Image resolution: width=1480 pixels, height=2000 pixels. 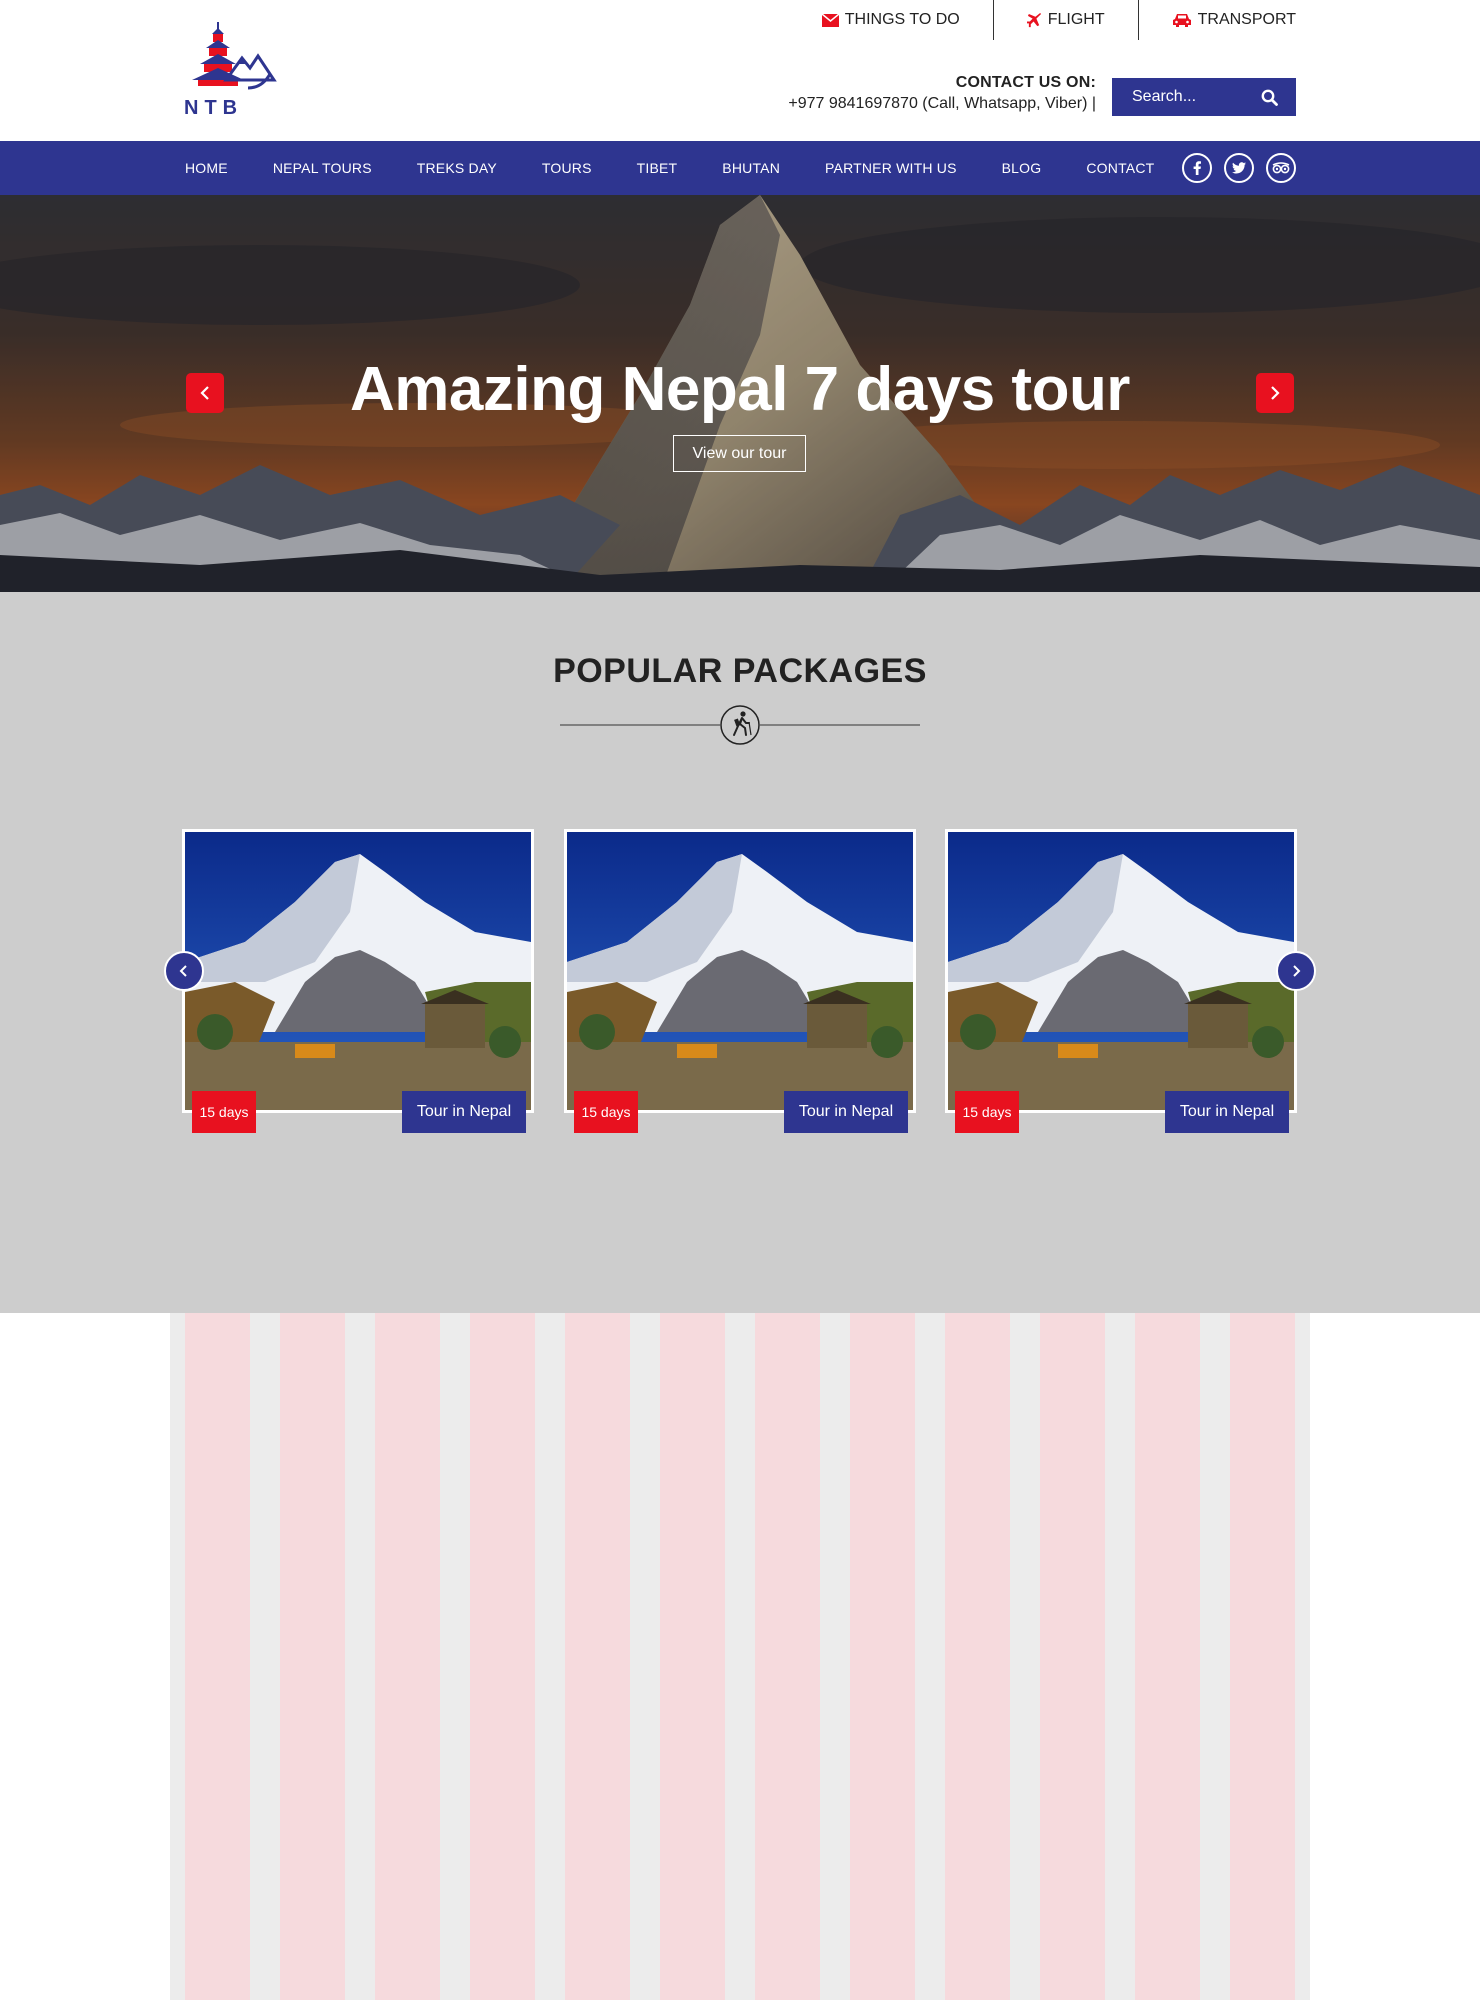 What do you see at coordinates (740, 671) in the screenshot?
I see `section-title: POPULAR PACKAGES` at bounding box center [740, 671].